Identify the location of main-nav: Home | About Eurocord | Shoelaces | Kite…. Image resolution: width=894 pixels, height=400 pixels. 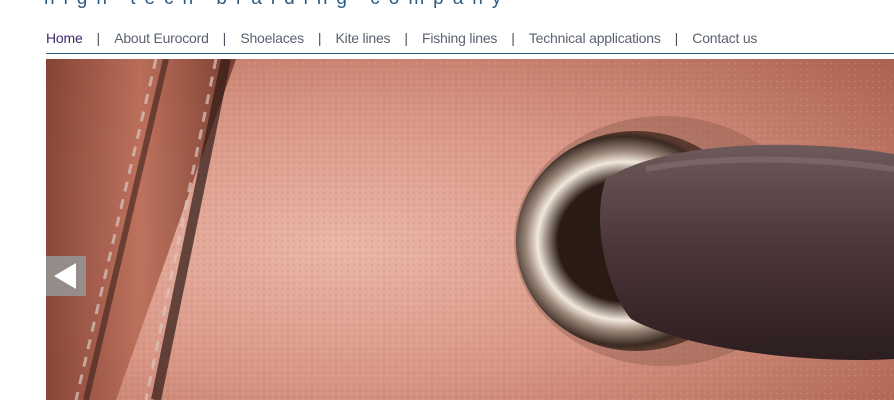
(401, 38).